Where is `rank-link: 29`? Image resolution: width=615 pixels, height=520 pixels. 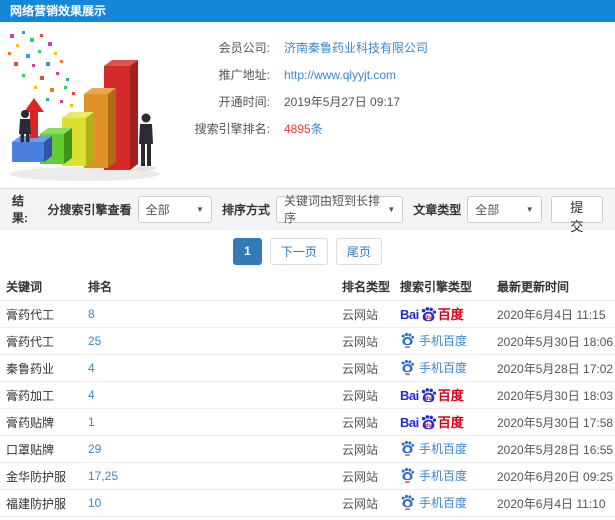
rank-link: 29 is located at coordinates (94, 449).